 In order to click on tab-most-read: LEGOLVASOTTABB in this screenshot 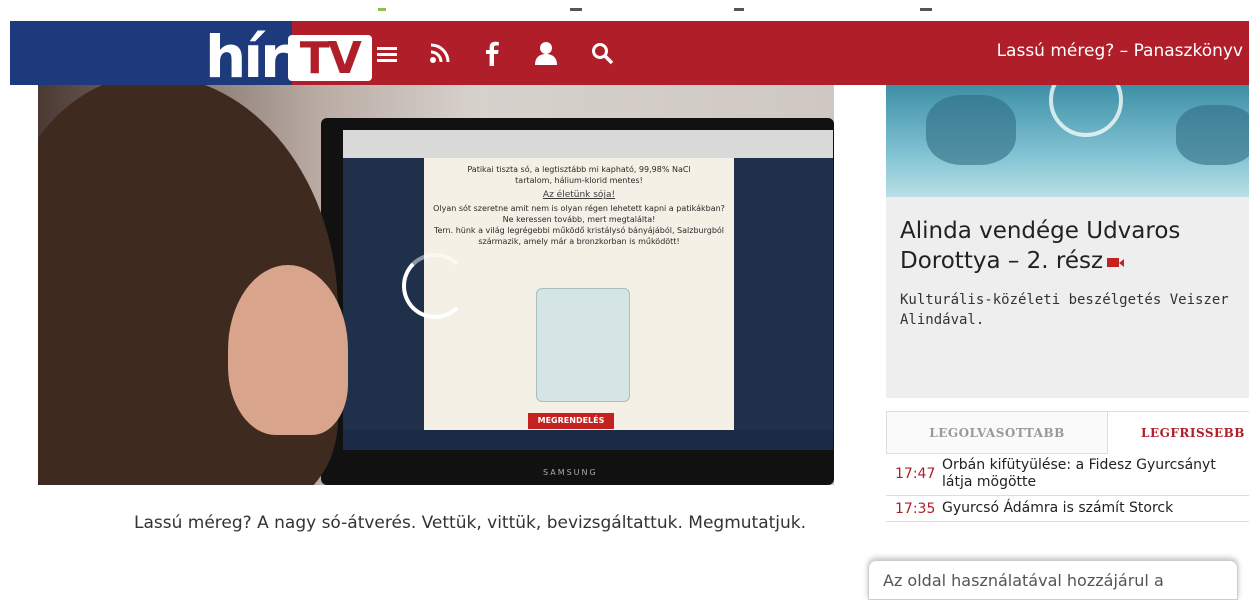, I will do `click(997, 433)`.